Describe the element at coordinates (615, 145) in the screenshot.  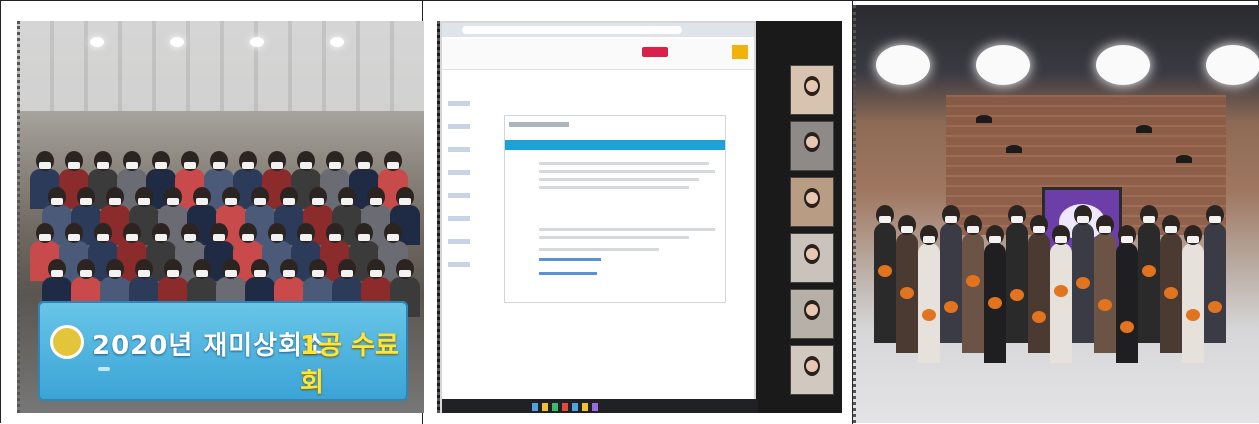
I see `document-header-bar` at that location.